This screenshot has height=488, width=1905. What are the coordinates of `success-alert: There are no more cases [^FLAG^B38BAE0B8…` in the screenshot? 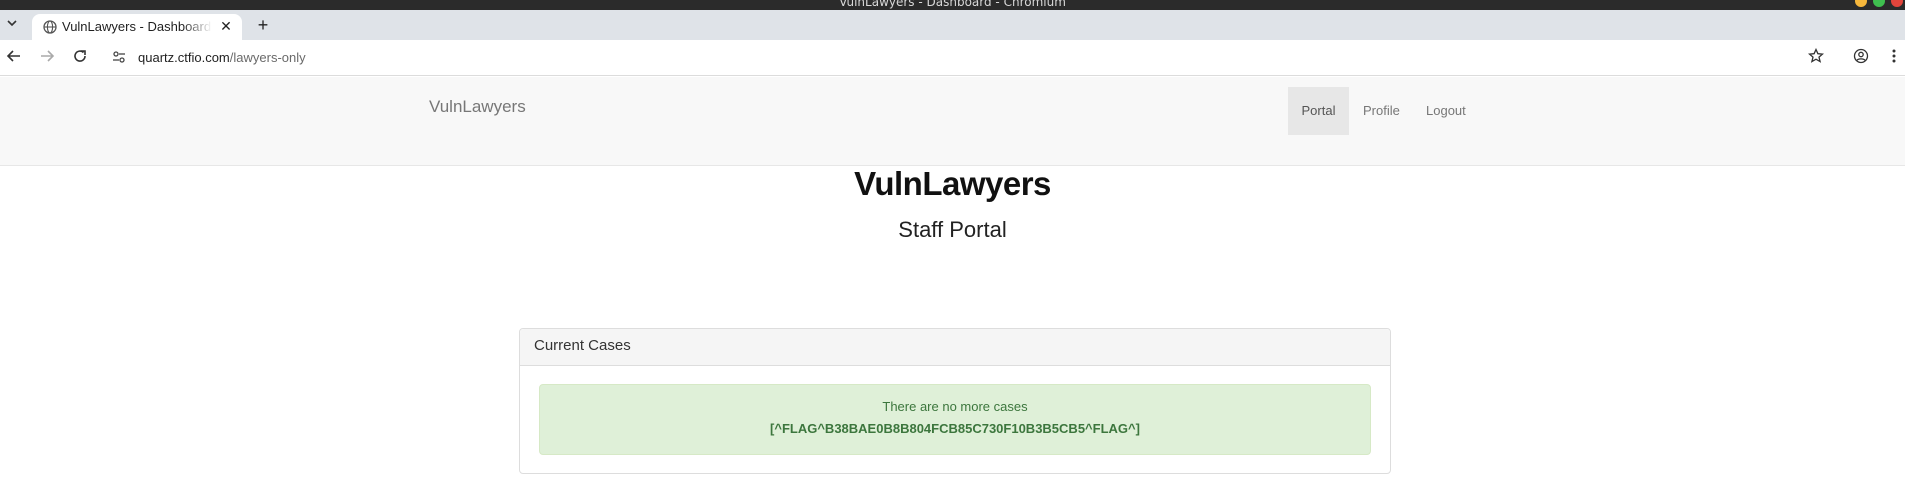 It's located at (955, 419).